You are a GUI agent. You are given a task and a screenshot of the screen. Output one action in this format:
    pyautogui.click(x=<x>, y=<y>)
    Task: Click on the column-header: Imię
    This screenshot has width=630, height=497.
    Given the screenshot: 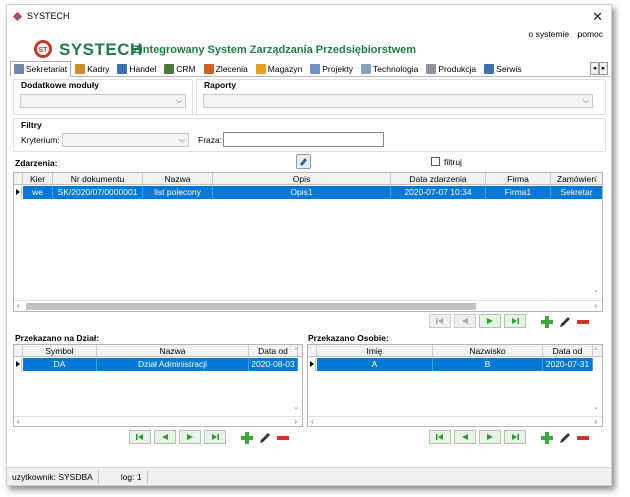 What is the action you would take?
    pyautogui.click(x=375, y=351)
    